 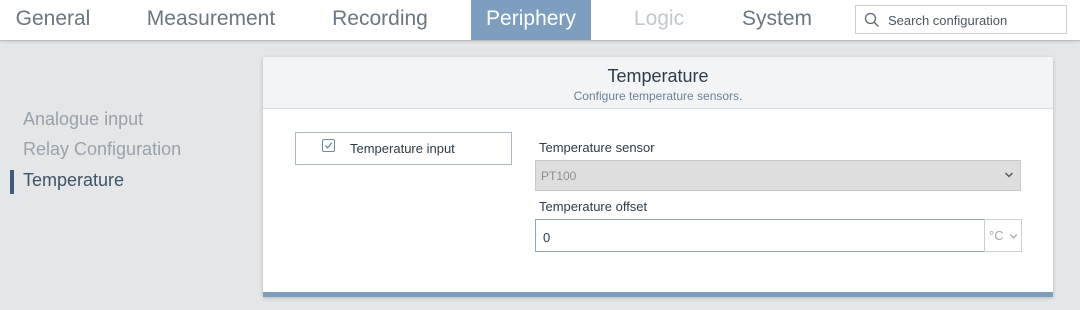 What do you see at coordinates (871, 19) in the screenshot?
I see `search-icon` at bounding box center [871, 19].